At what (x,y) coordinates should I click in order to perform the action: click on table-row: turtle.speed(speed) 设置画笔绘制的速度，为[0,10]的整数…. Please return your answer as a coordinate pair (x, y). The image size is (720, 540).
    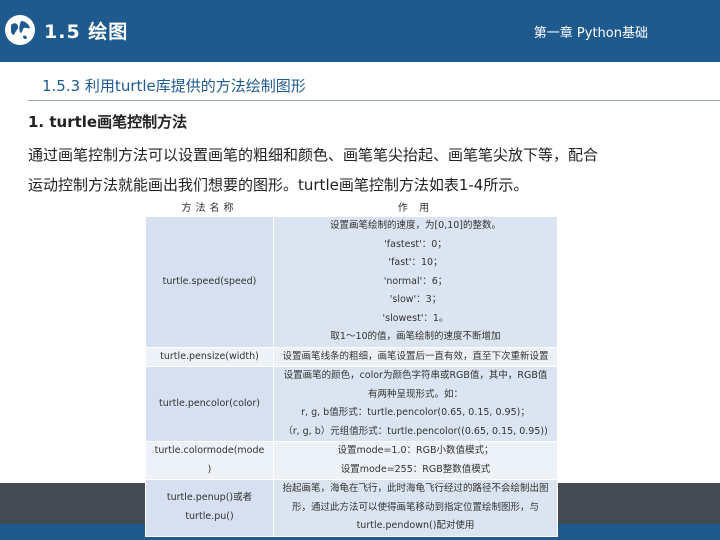
    Looking at the image, I should click on (351, 282).